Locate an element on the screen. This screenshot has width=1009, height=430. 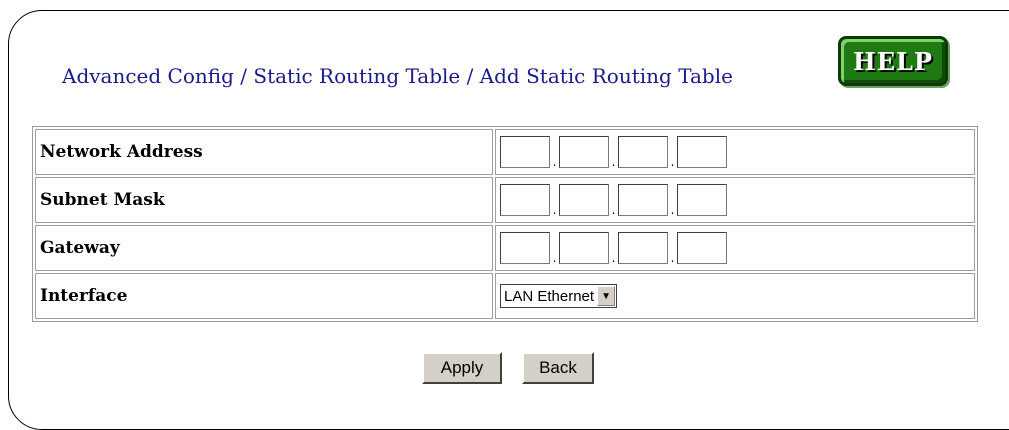
table-row: Subnet Mask . . . is located at coordinates (505, 200).